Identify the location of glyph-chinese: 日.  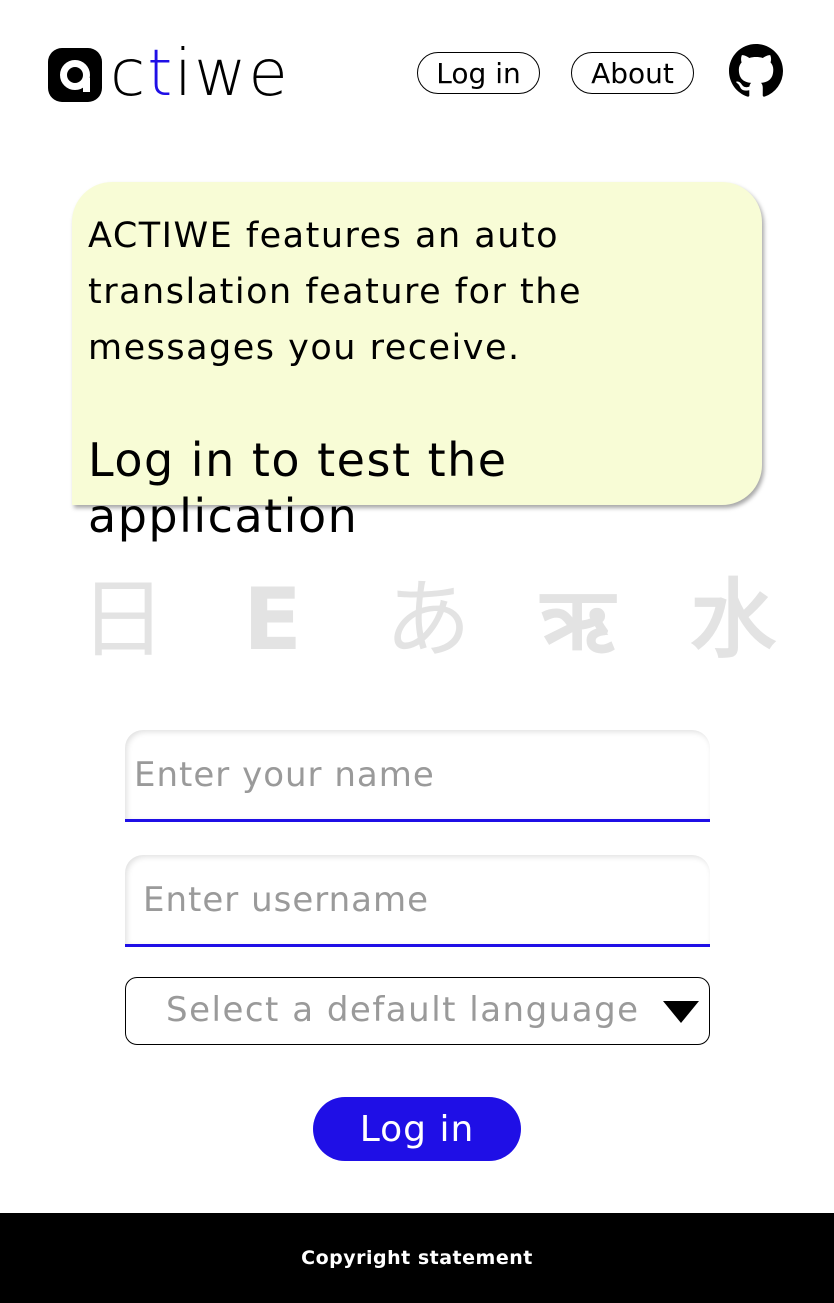
(123, 620).